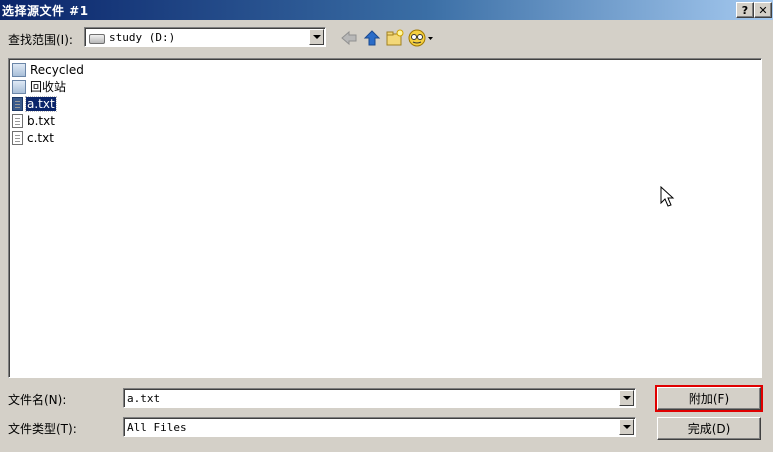 This screenshot has height=452, width=773. What do you see at coordinates (33, 138) in the screenshot?
I see `list-item: c.txt` at bounding box center [33, 138].